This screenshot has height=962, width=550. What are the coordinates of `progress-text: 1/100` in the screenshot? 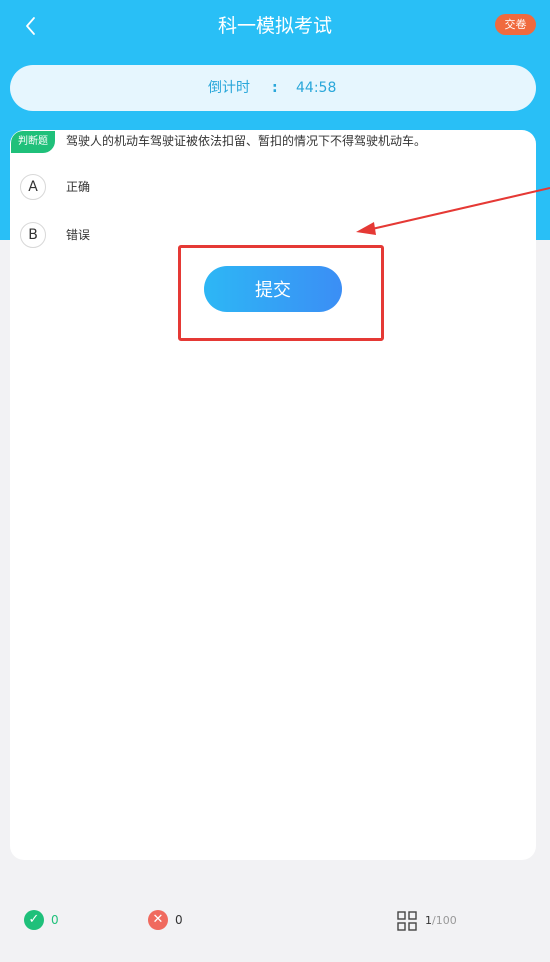 It's located at (441, 921).